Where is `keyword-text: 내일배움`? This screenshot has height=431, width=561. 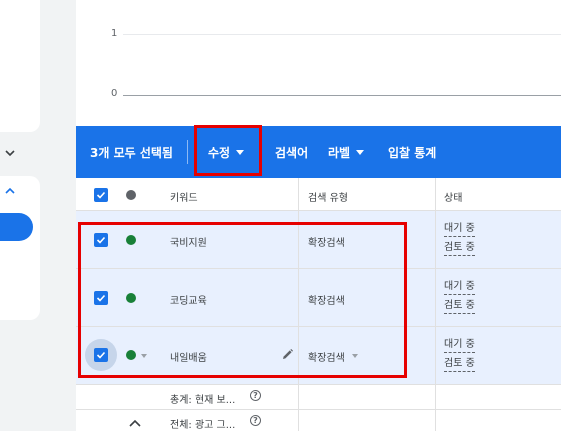
keyword-text: 내일배움 is located at coordinates (188, 358).